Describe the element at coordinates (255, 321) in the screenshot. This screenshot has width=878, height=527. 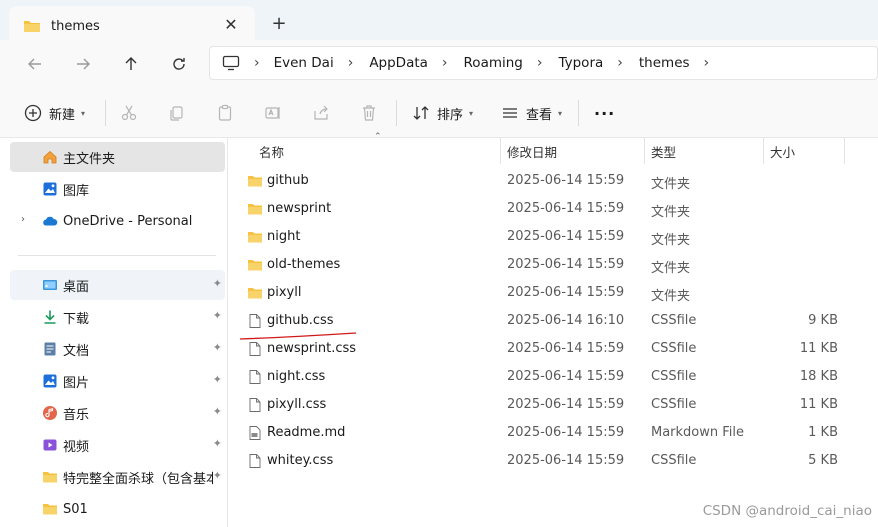
I see `file-icon` at that location.